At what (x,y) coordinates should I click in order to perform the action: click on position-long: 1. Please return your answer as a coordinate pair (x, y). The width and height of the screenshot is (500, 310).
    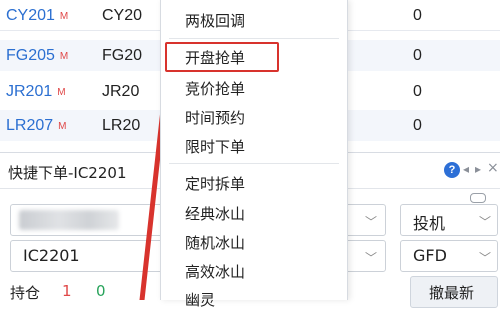
    Looking at the image, I should click on (67, 291).